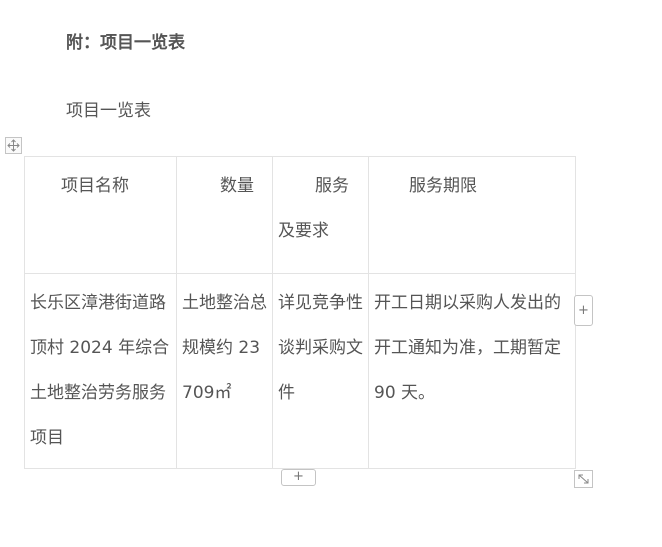  Describe the element at coordinates (332, 186) in the screenshot. I see `header-service-line1: 服务` at that location.